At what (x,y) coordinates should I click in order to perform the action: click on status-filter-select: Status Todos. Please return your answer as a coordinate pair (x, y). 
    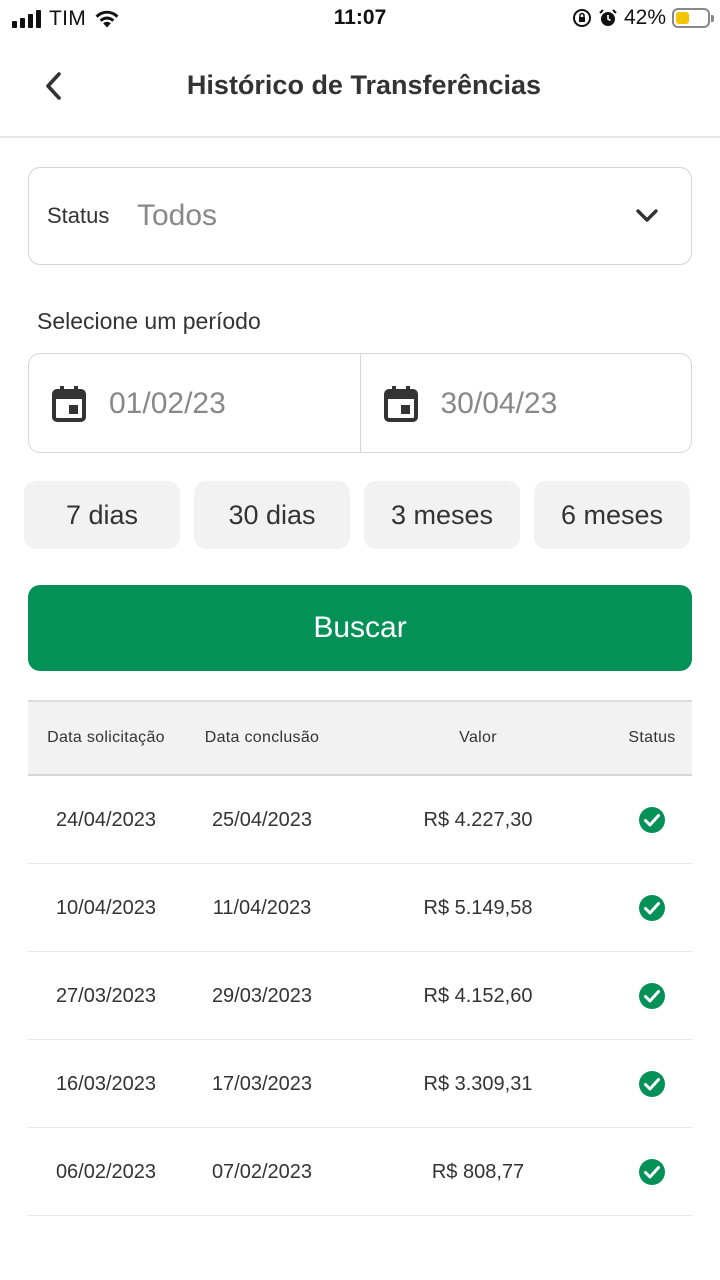
    Looking at the image, I should click on (360, 216).